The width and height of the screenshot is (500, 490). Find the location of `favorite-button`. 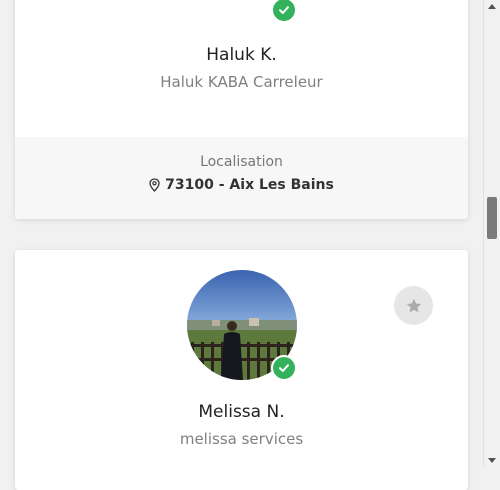

favorite-button is located at coordinates (413, 305).